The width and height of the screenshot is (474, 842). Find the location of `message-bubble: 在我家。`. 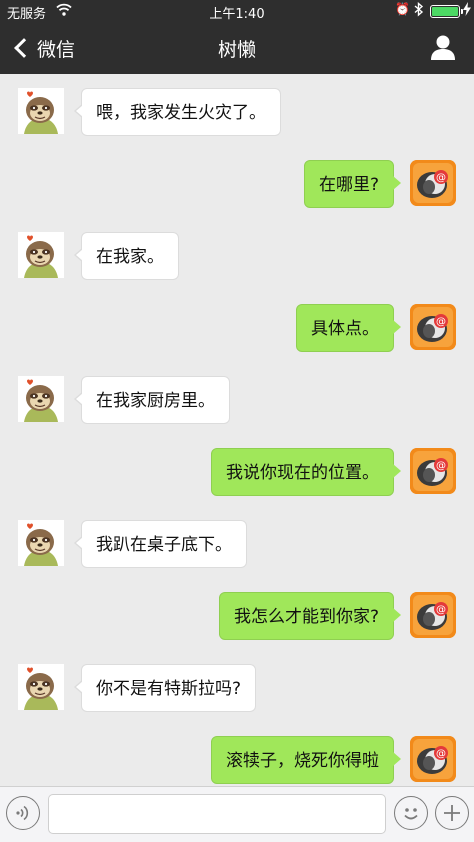

message-bubble: 在我家。 is located at coordinates (126, 256).